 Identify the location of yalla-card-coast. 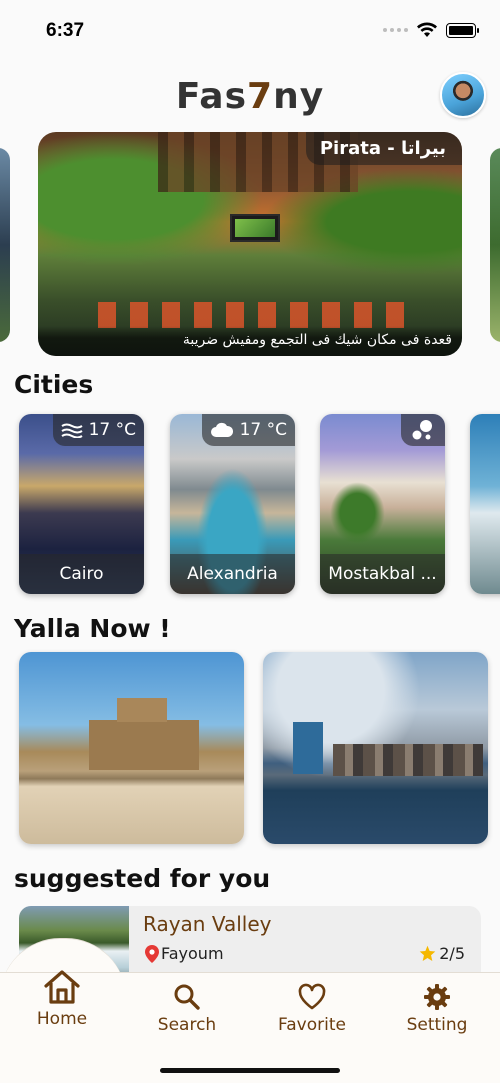
(375, 748).